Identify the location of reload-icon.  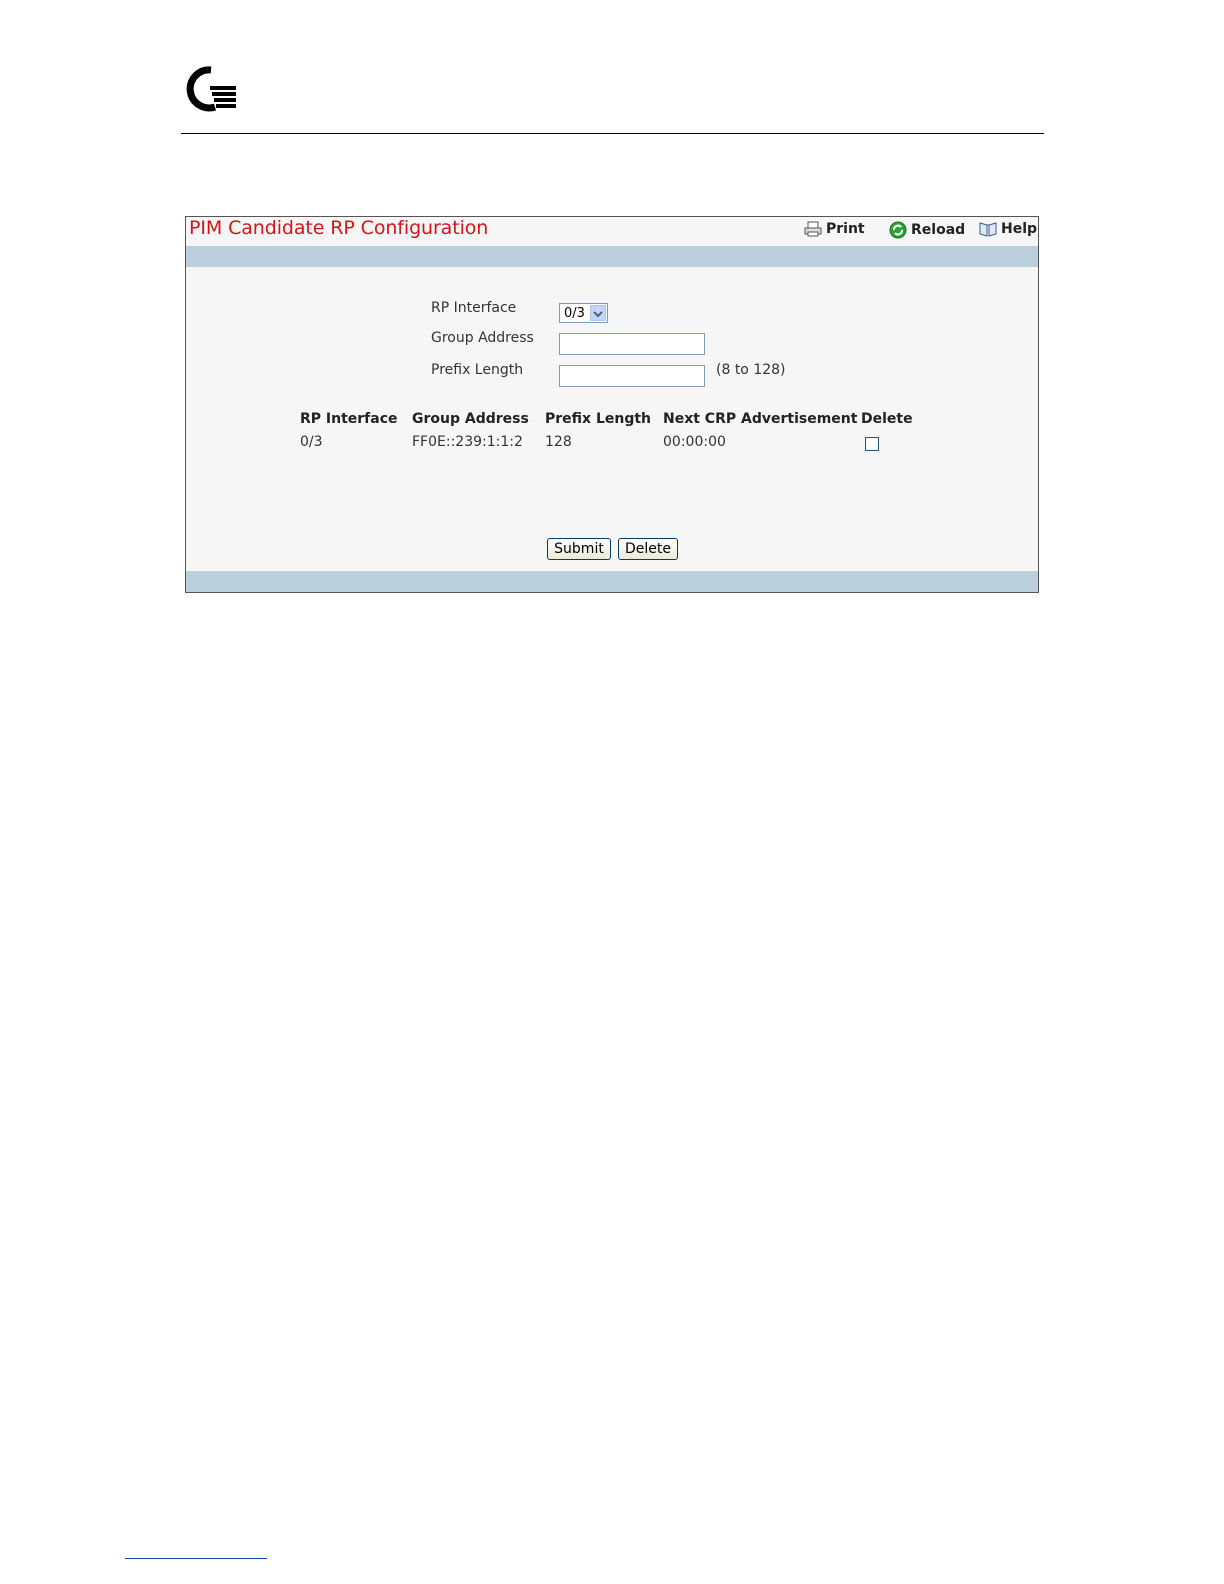
(898, 230).